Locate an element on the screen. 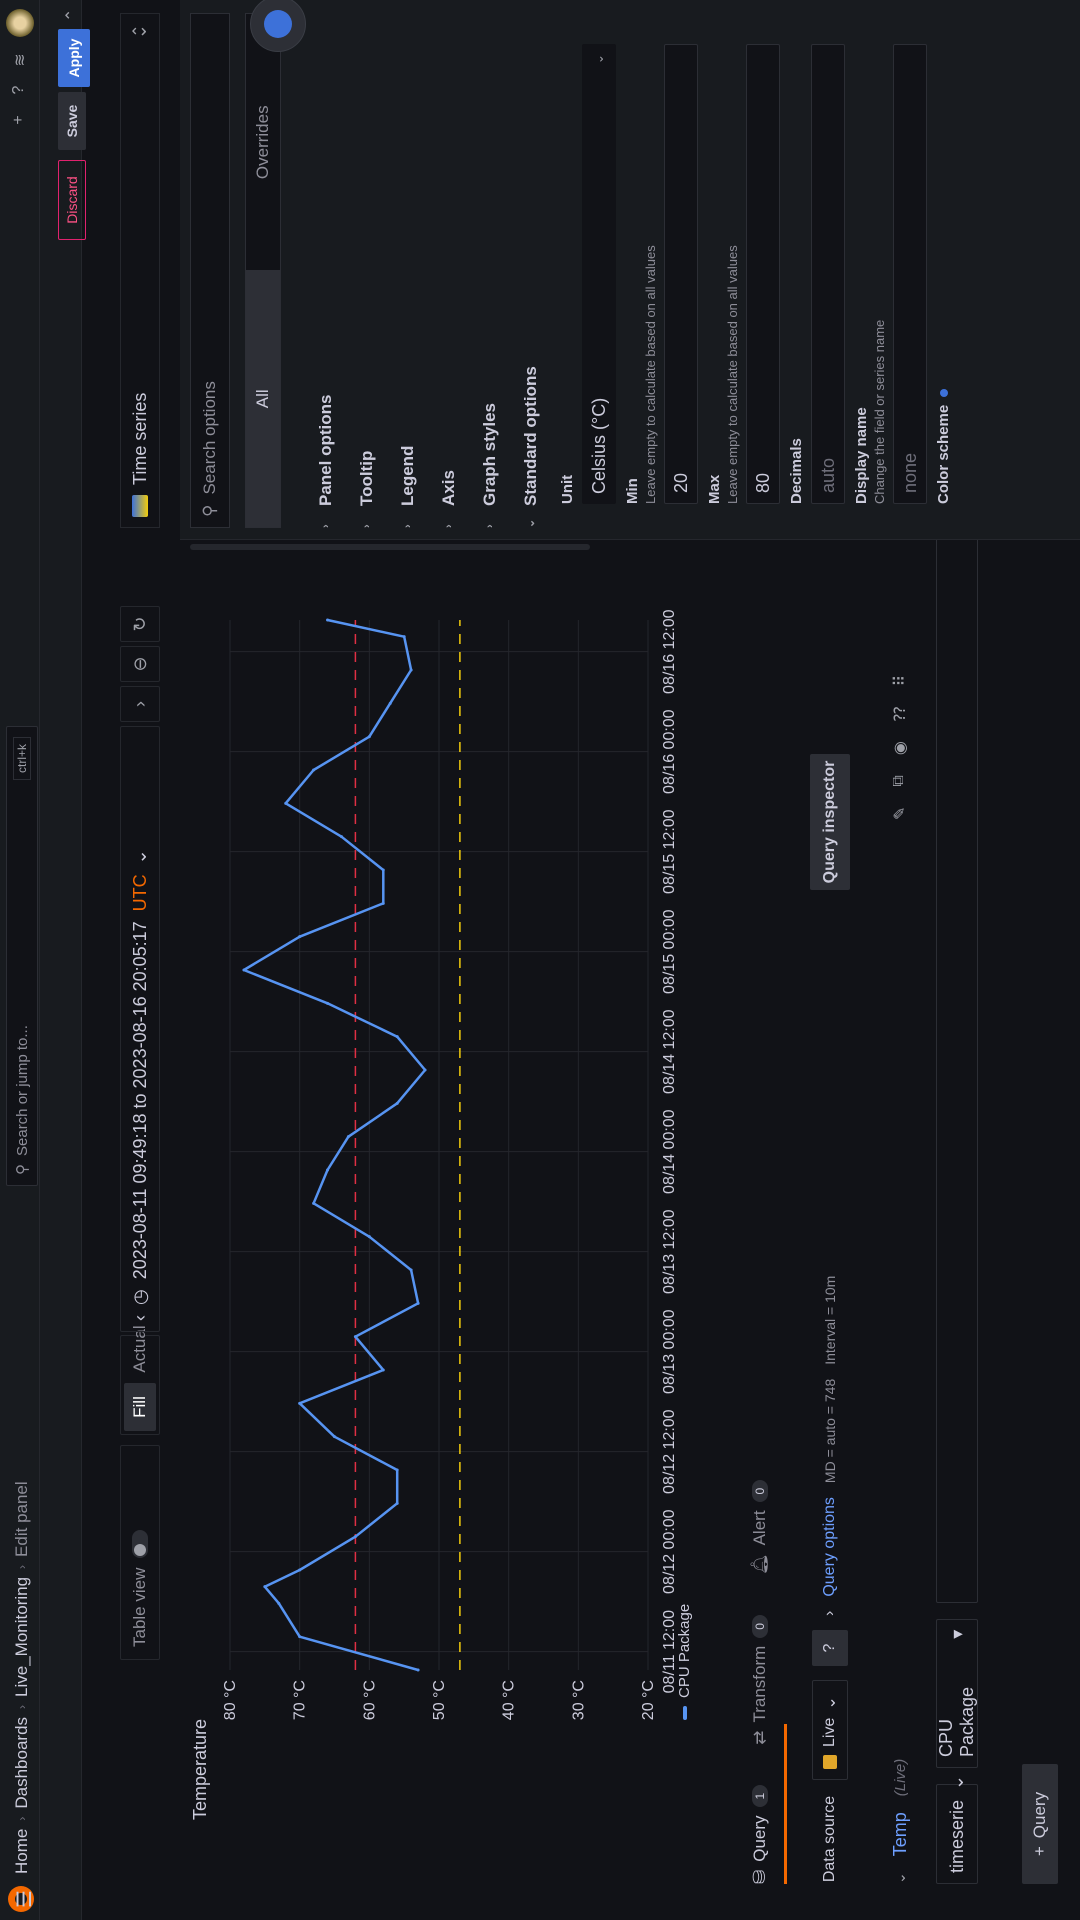 The image size is (1080, 1920). query-field-empty is located at coordinates (957, 1056).